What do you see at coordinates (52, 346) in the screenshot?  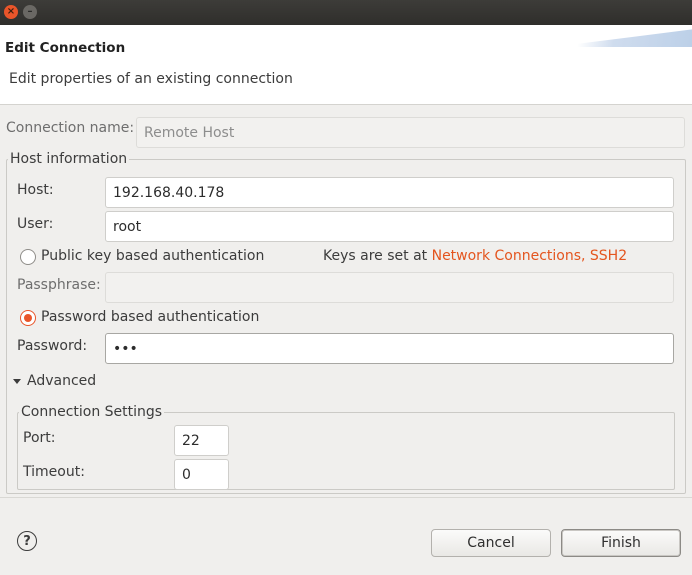 I see `password-label: Password:` at bounding box center [52, 346].